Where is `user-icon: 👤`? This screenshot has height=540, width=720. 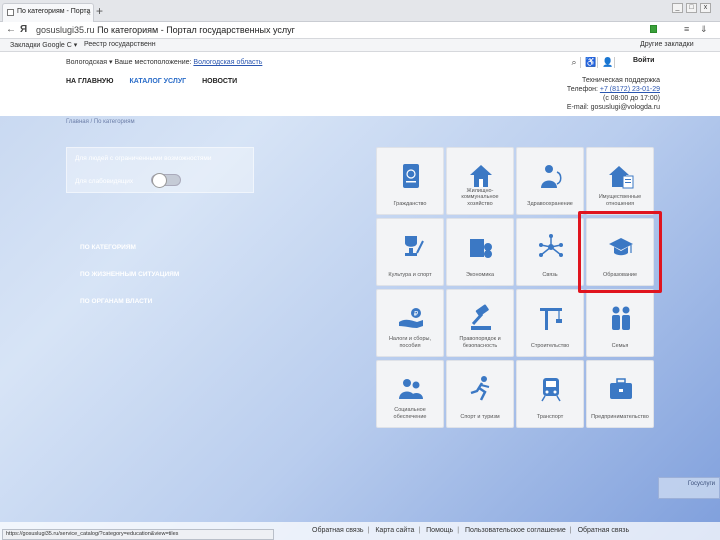
user-icon: 👤 is located at coordinates (608, 62).